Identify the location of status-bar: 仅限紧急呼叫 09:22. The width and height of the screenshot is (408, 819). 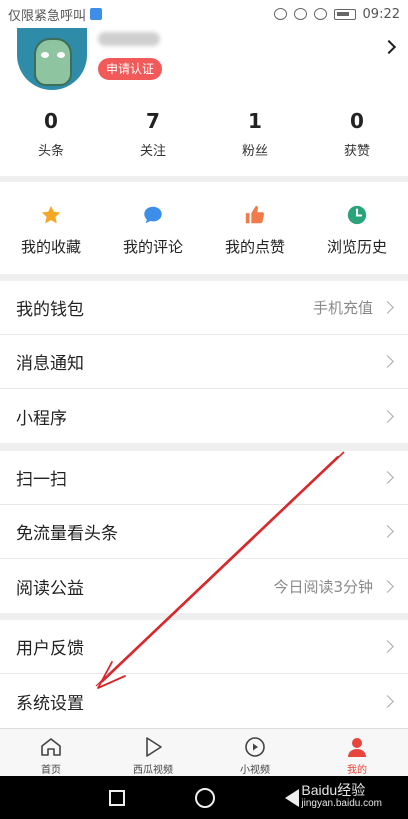
(204, 14).